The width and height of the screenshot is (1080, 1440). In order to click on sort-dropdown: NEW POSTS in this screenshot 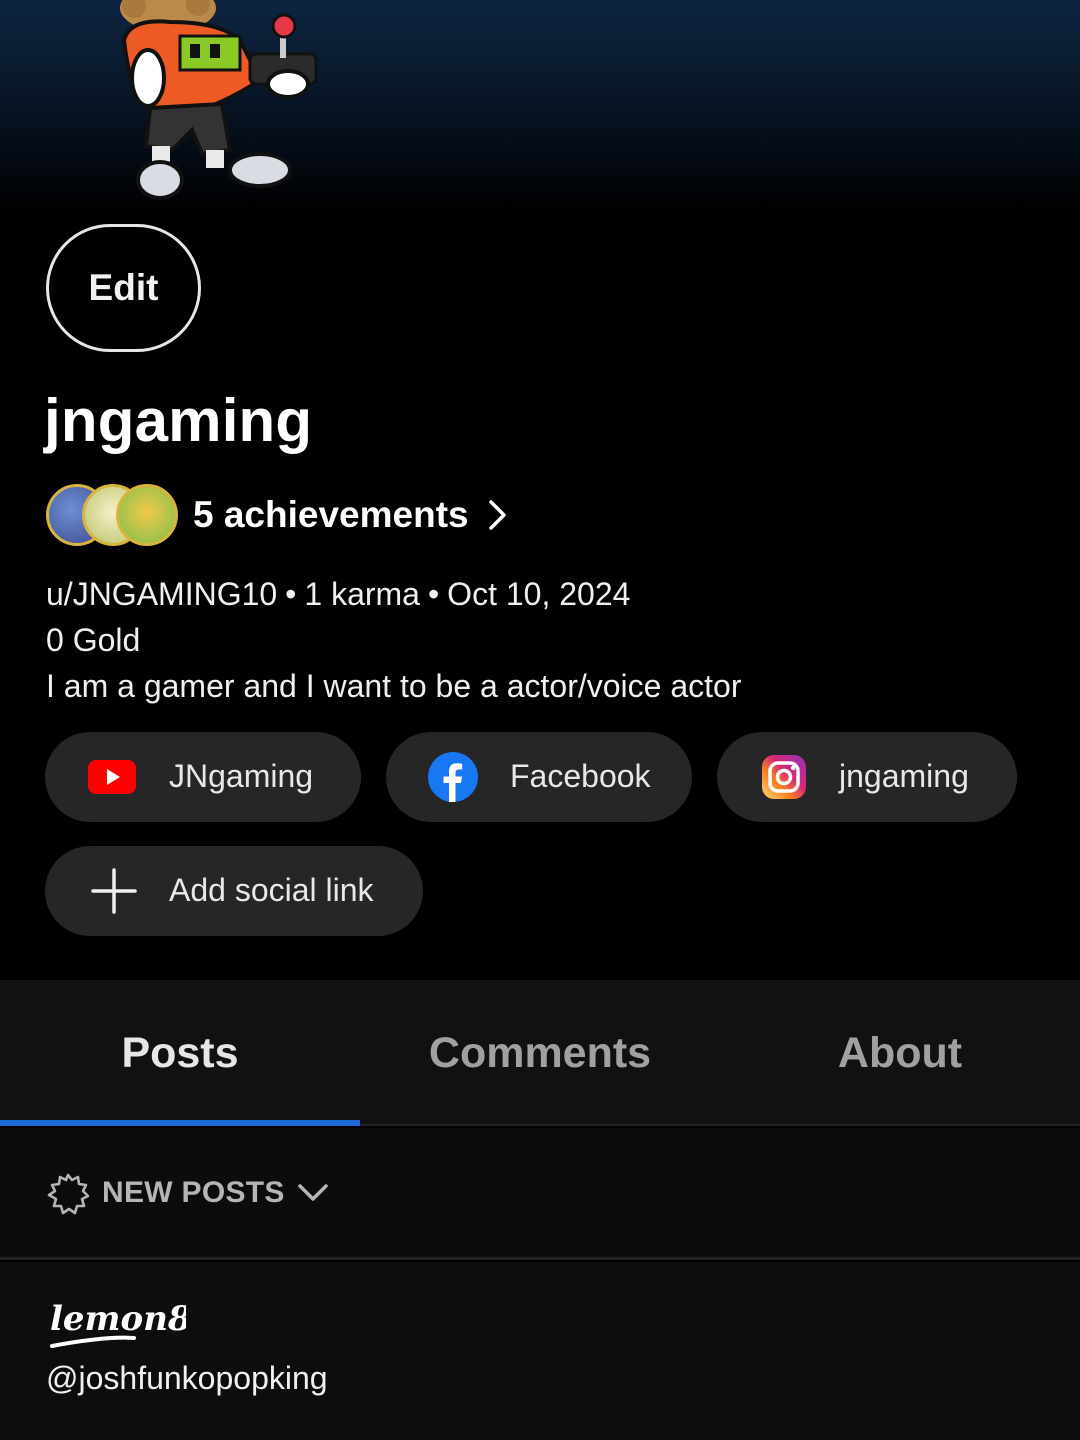, I will do `click(193, 1193)`.